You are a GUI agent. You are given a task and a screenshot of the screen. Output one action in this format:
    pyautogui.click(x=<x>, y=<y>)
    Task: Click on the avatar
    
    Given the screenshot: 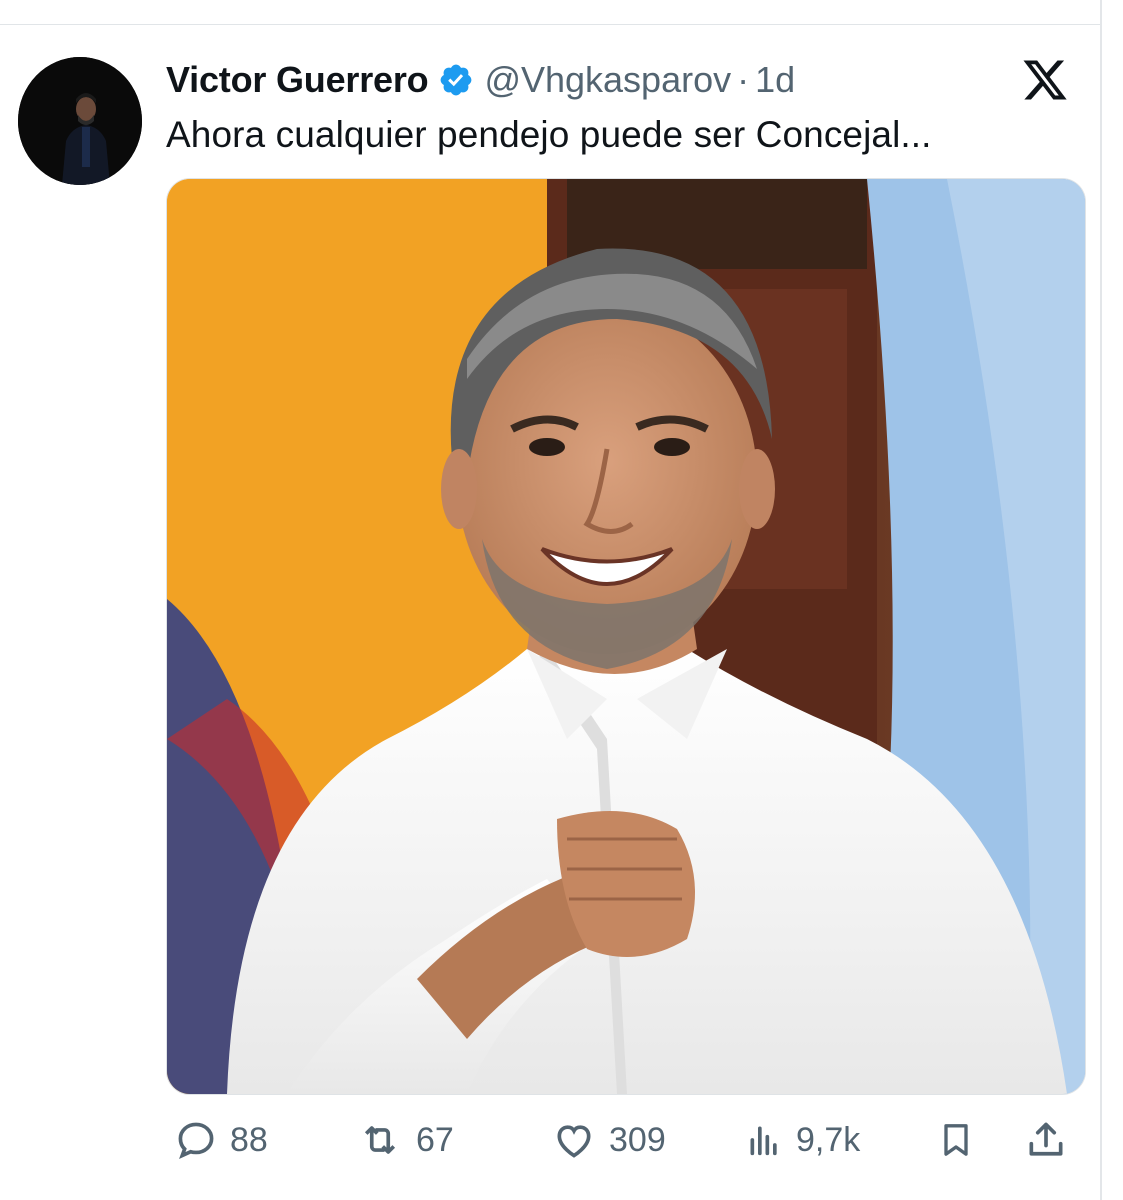 What is the action you would take?
    pyautogui.click(x=80, y=121)
    